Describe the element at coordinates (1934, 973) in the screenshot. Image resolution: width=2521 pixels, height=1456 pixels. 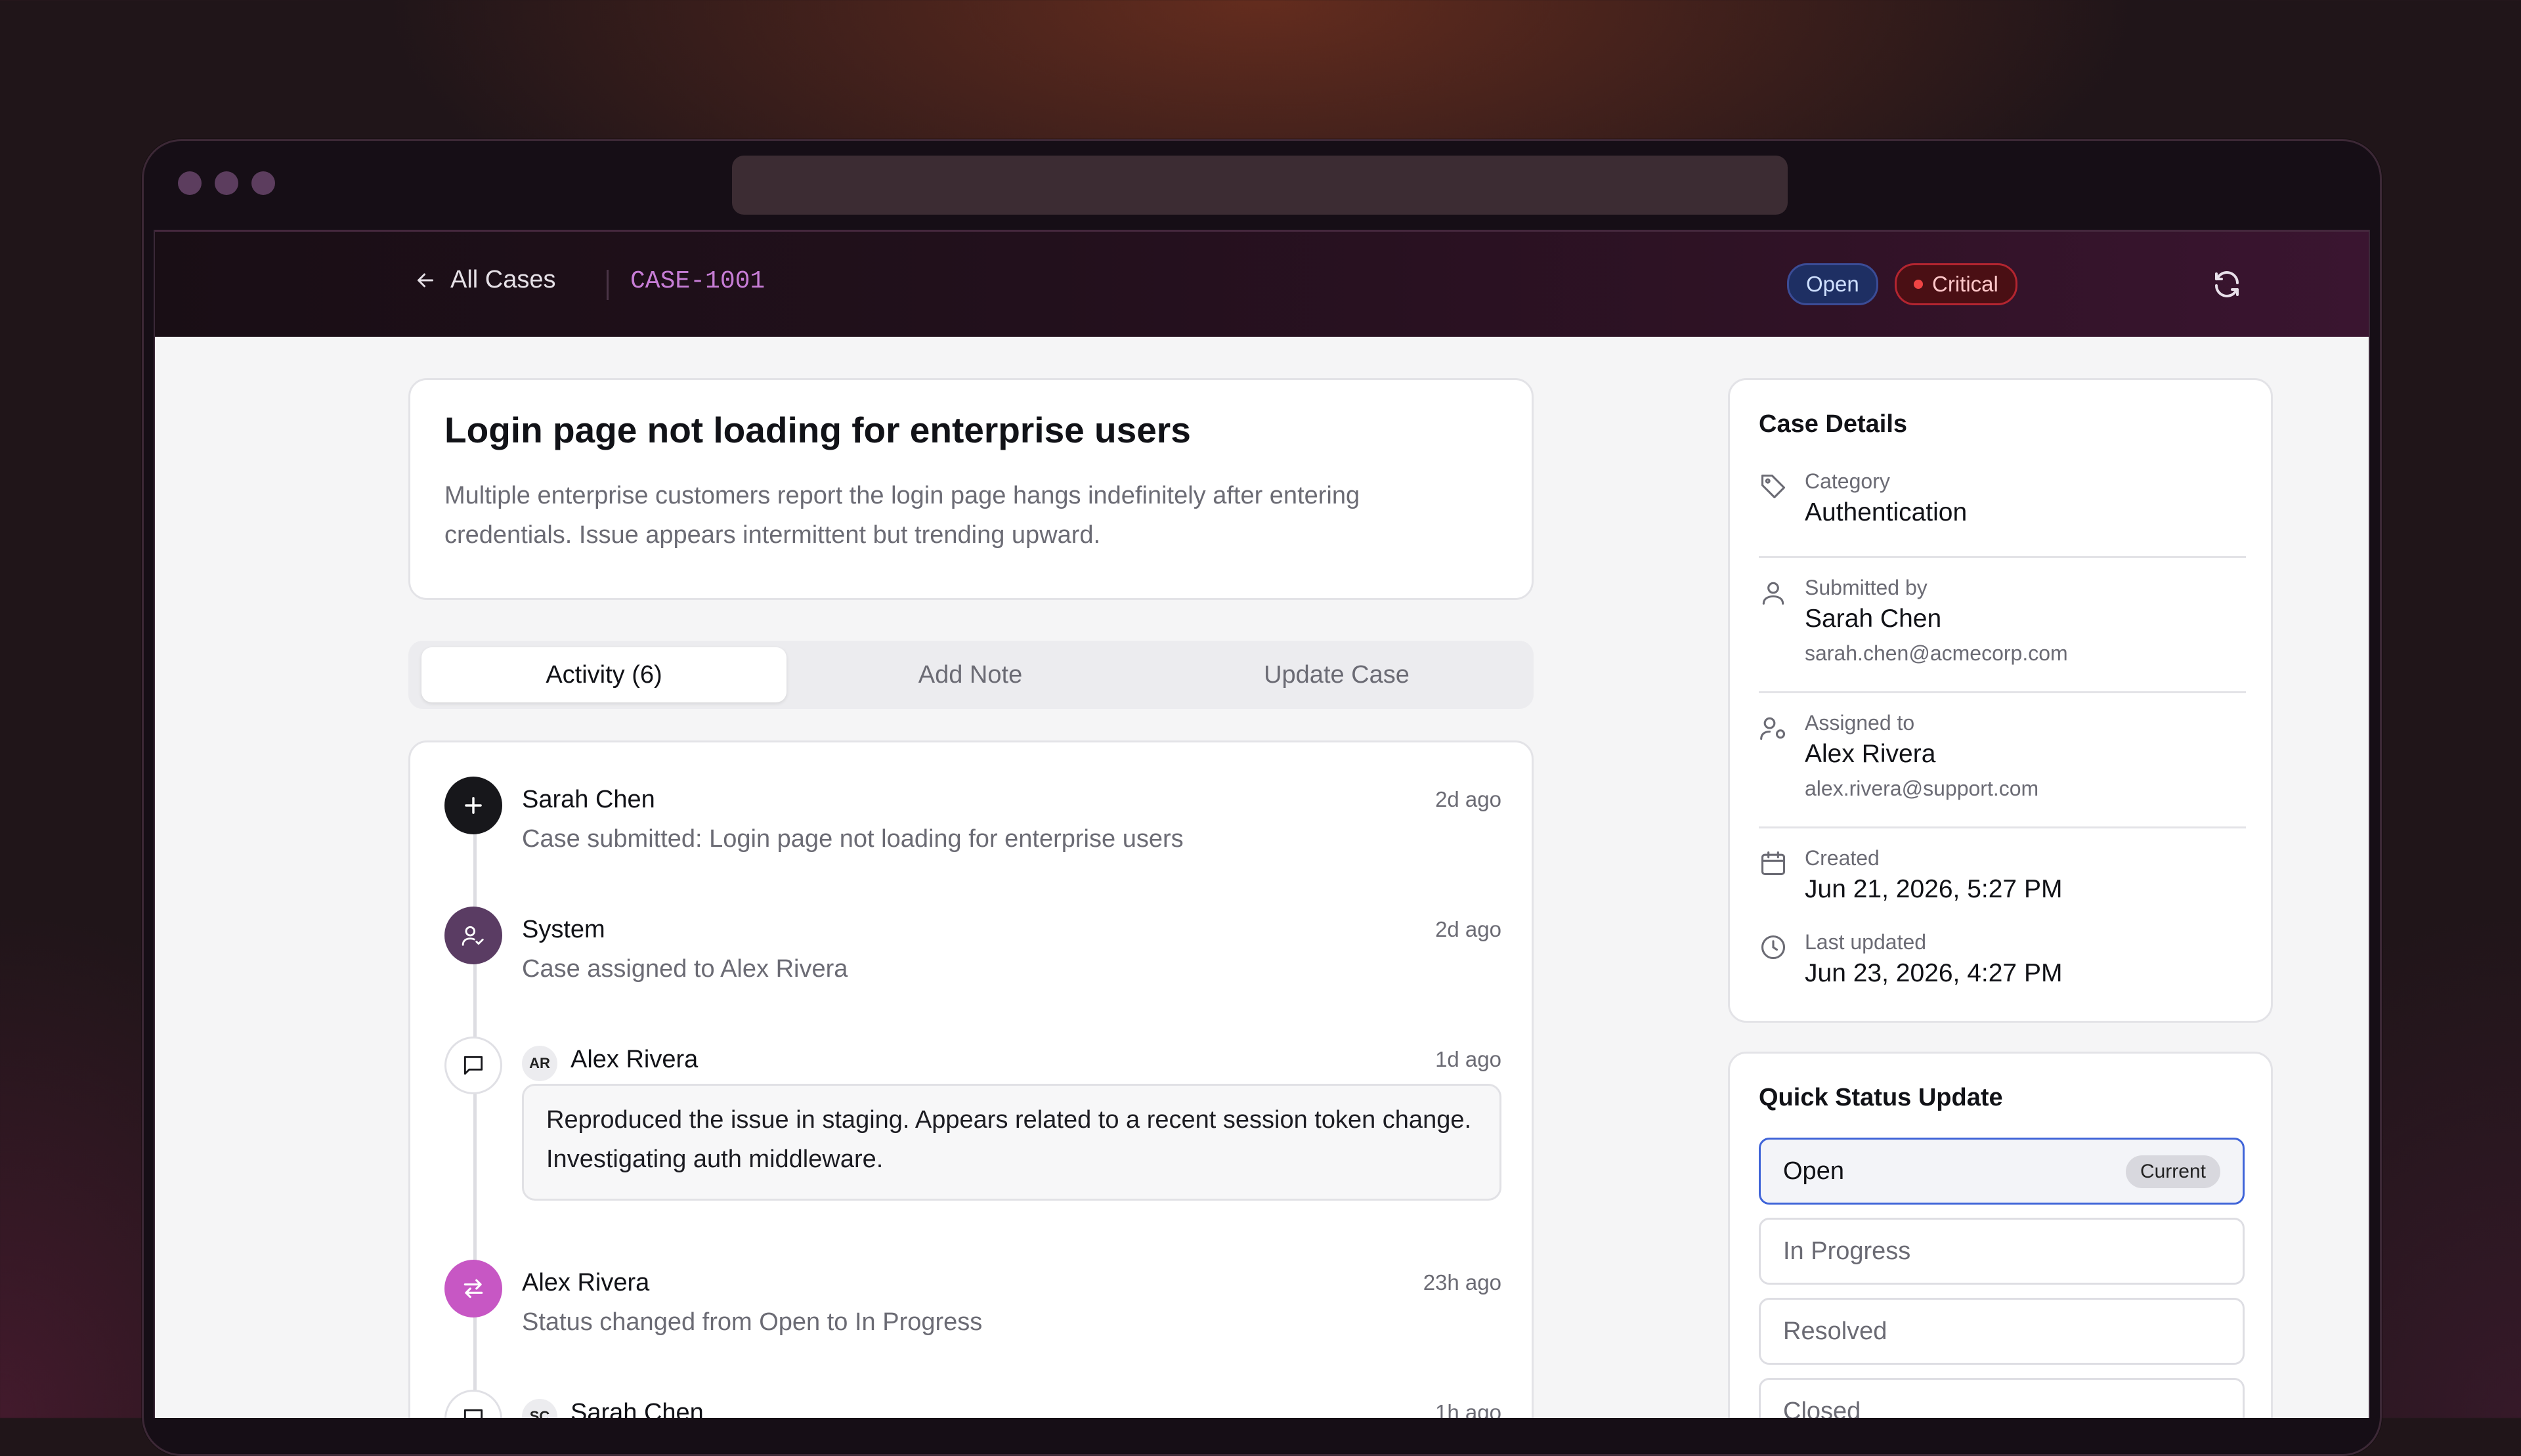
I see `last-updated-value: Jun 23, 2026, 4:27 PM` at that location.